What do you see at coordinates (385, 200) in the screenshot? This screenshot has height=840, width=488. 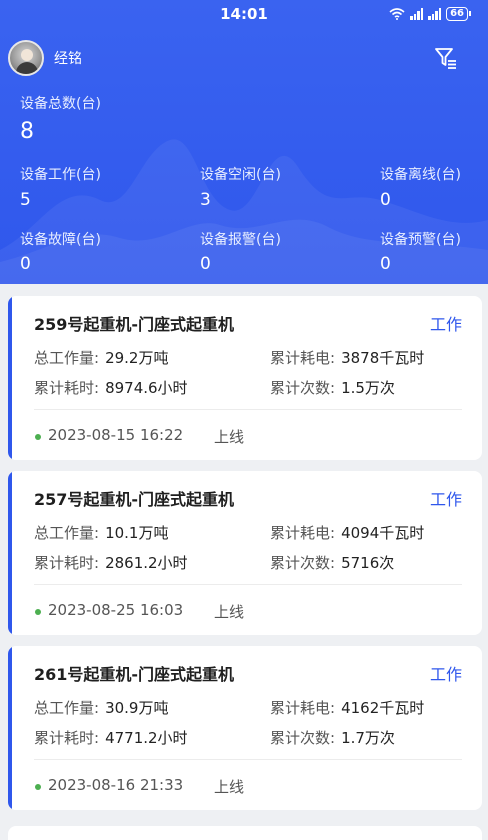 I see `offline-value: 0` at bounding box center [385, 200].